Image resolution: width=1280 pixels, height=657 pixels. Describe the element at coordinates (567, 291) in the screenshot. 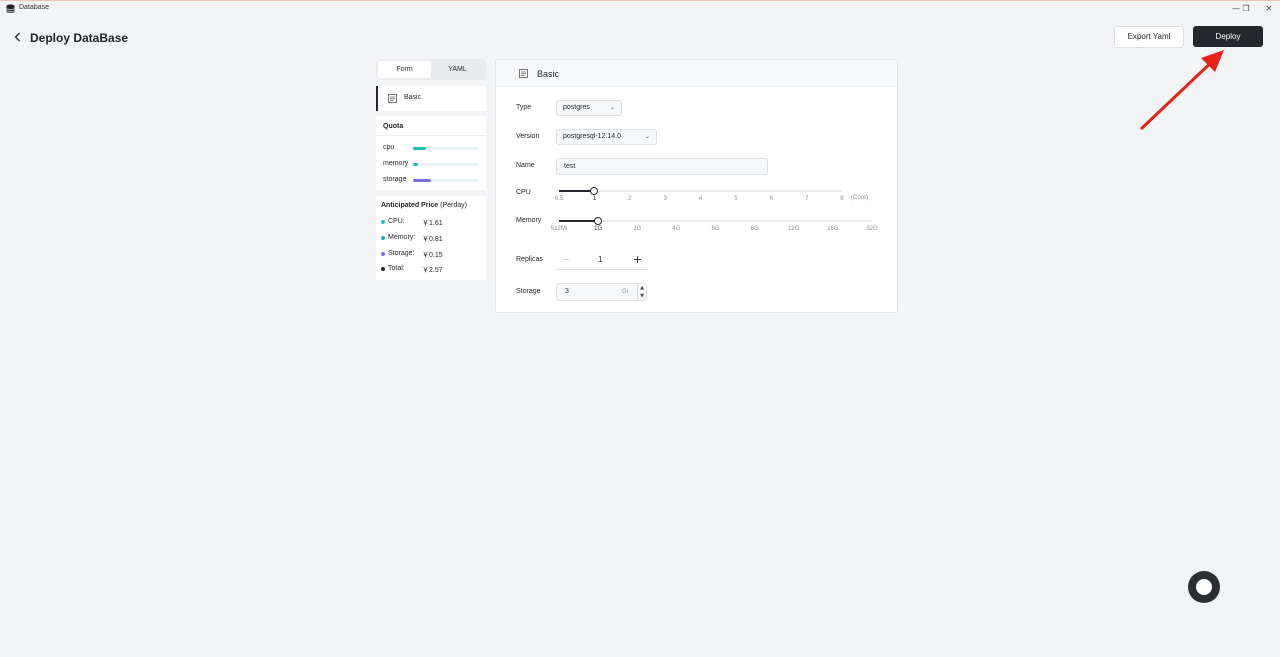

I see `storage-value: 3` at that location.